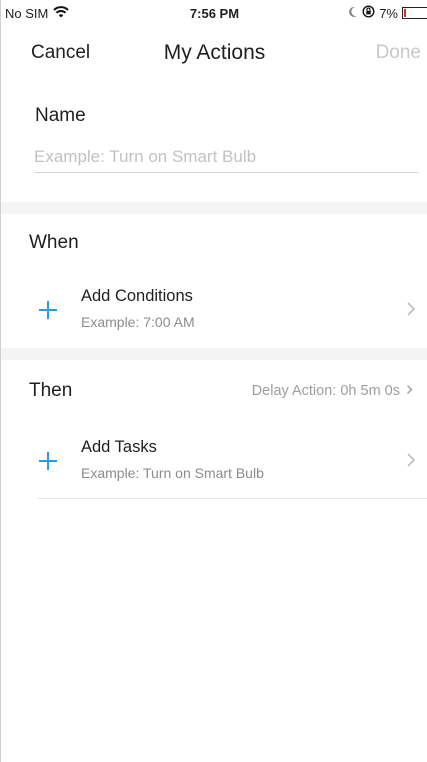 The image size is (427, 762). I want to click on row-divider, so click(232, 498).